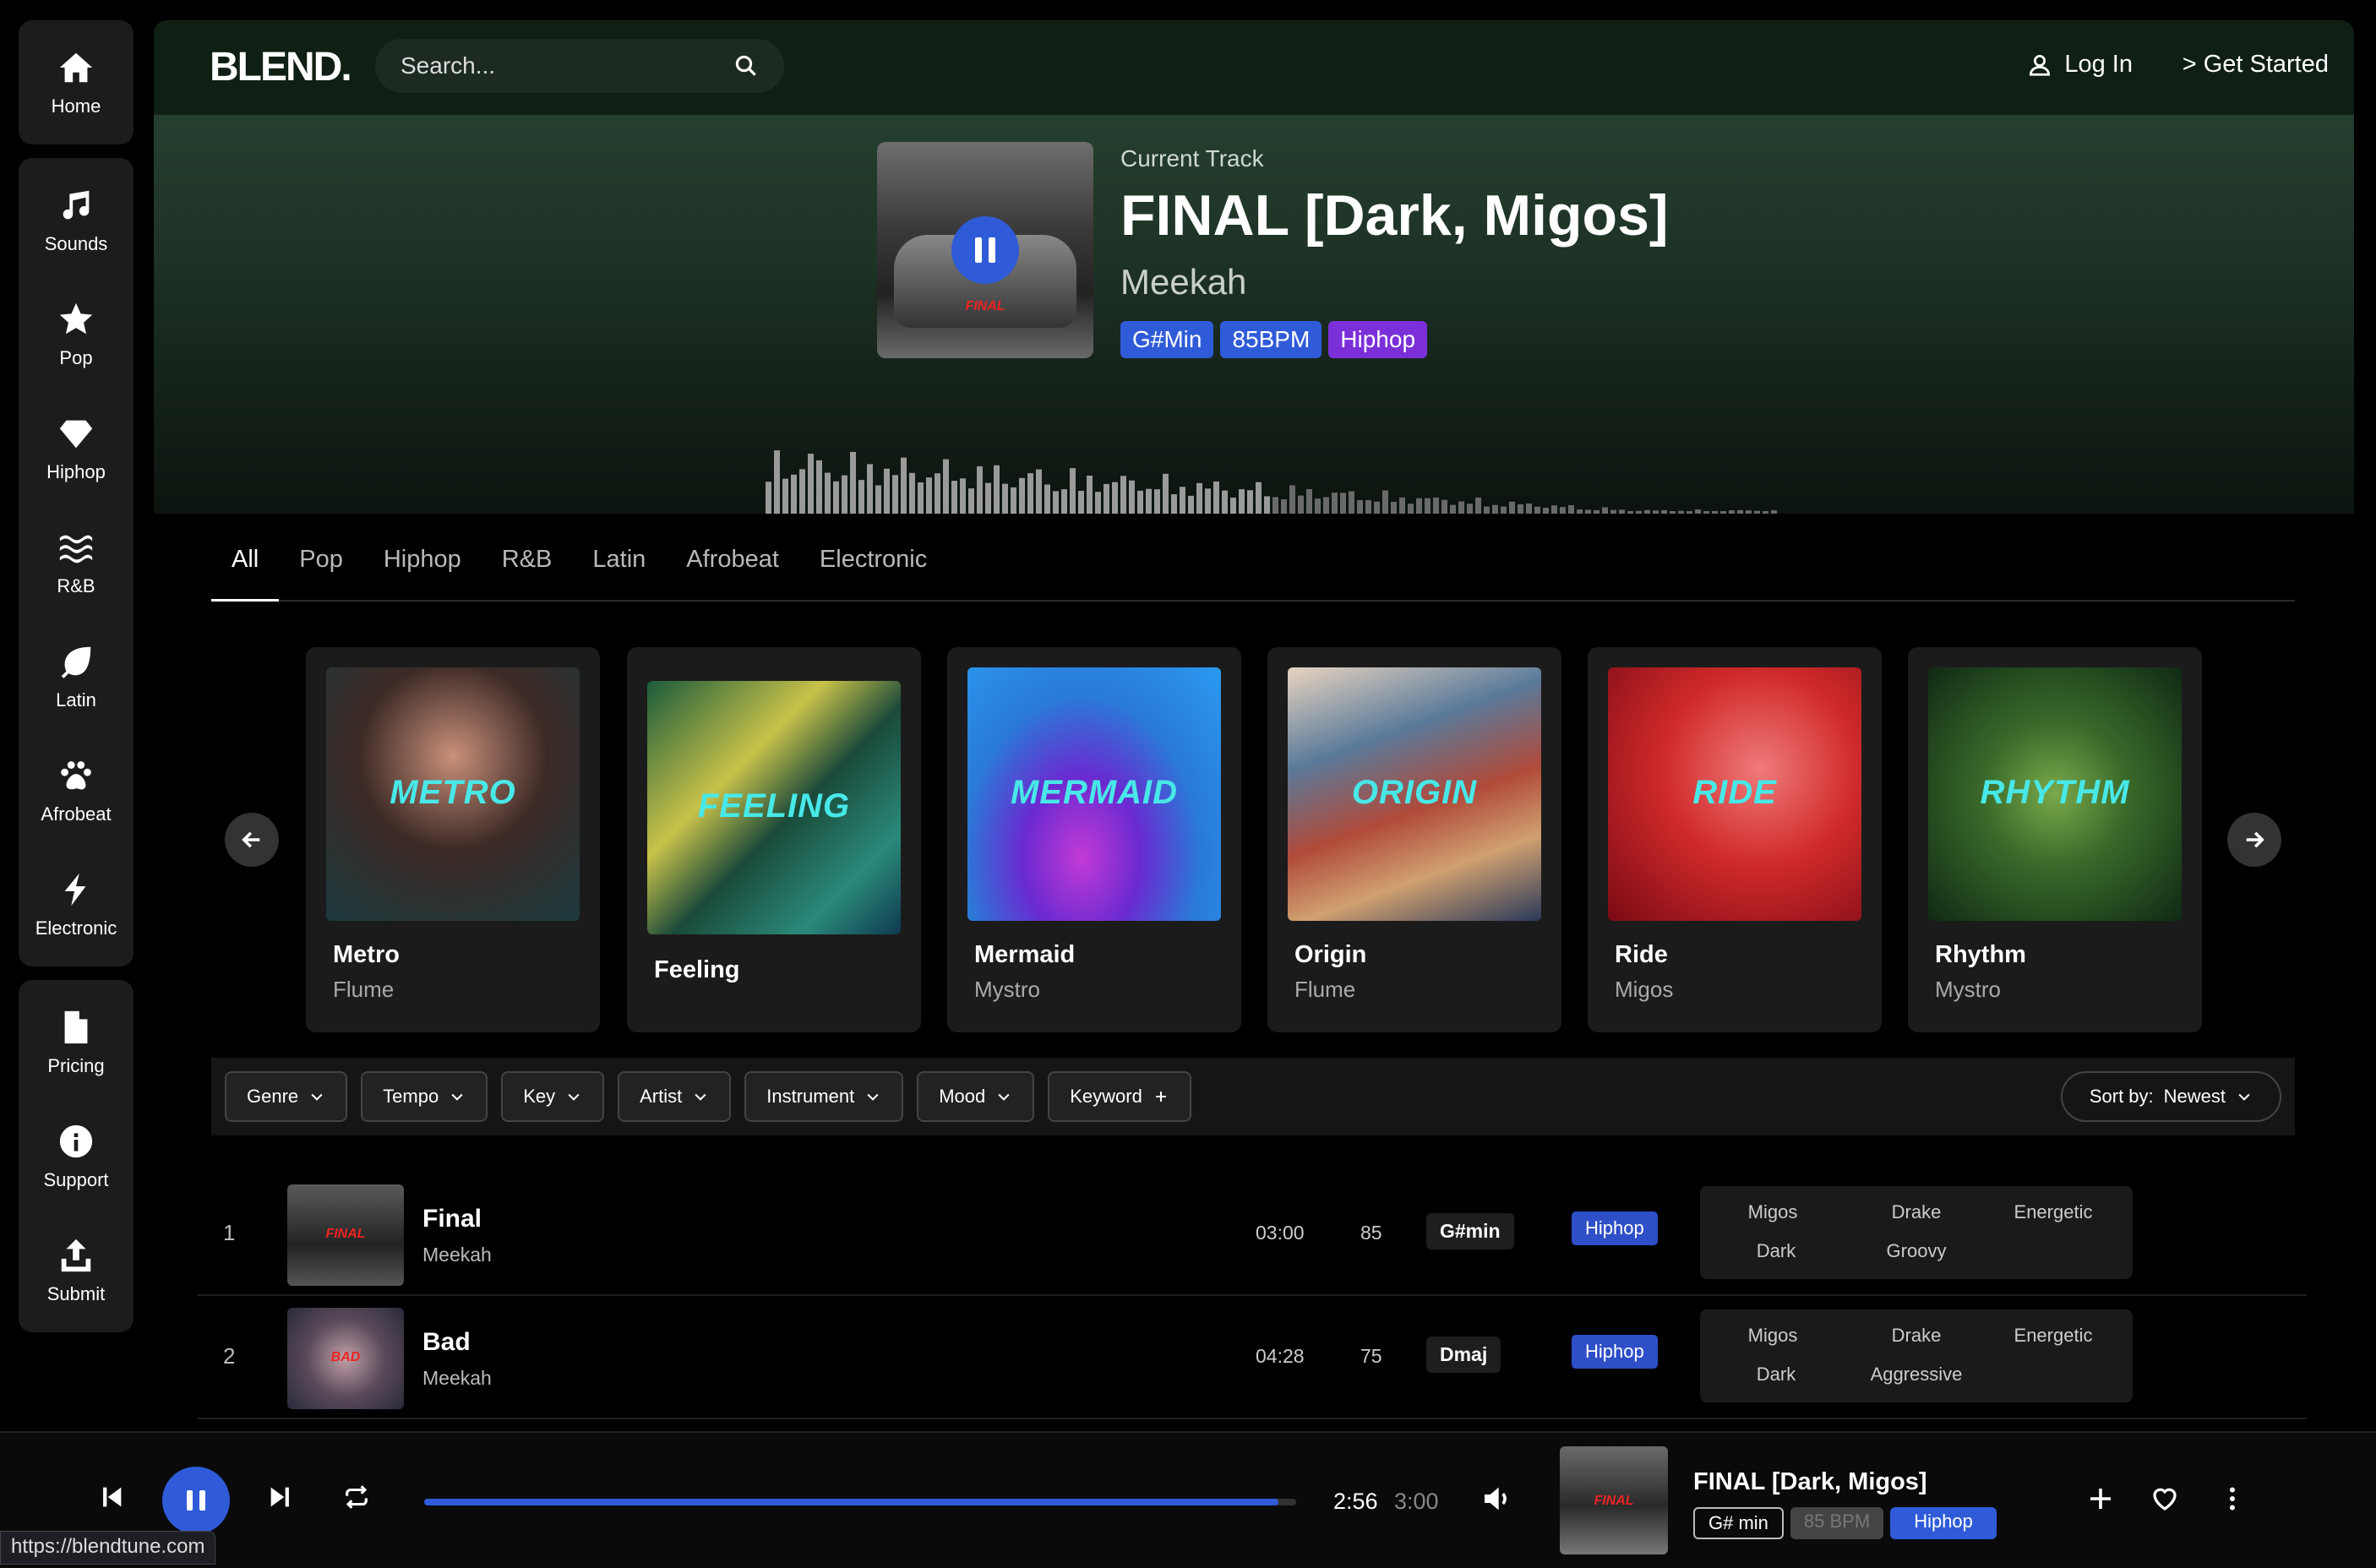 Image resolution: width=2376 pixels, height=1568 pixels. Describe the element at coordinates (76, 928) in the screenshot. I see `sidebar-item-label: Electronic` at that location.